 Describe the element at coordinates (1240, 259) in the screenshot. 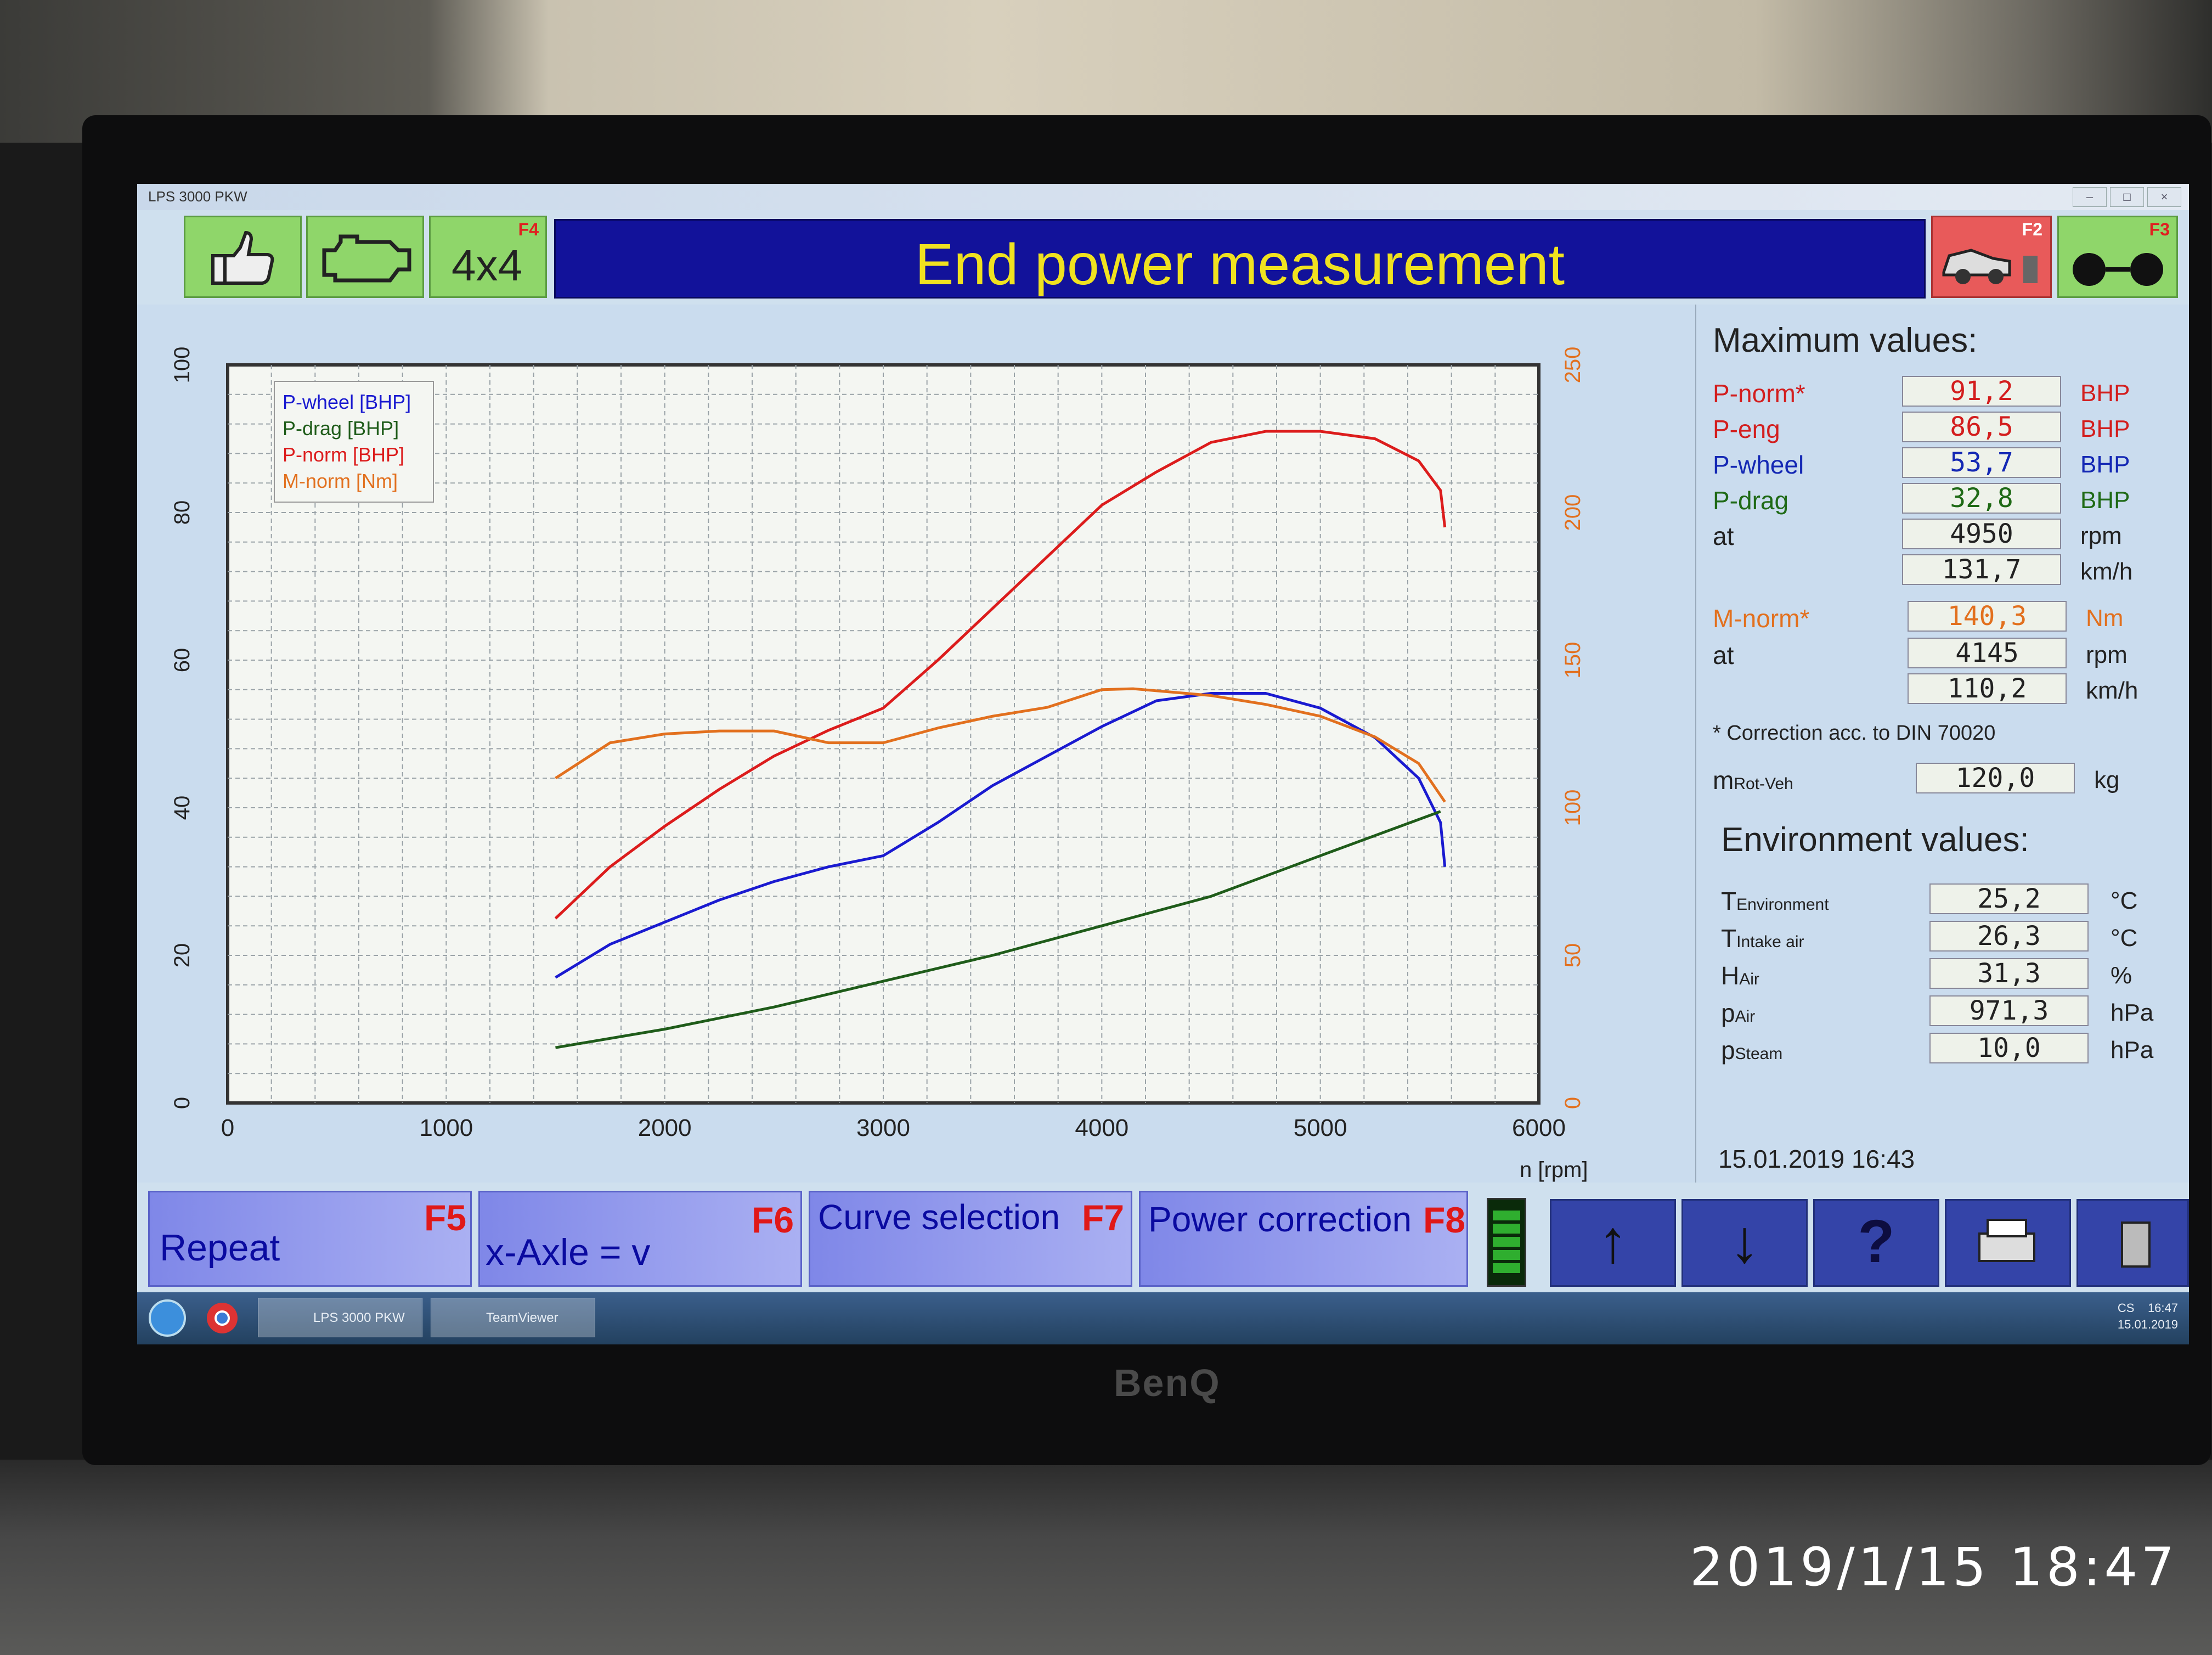

I see `page-title-banner: End power measurement` at that location.